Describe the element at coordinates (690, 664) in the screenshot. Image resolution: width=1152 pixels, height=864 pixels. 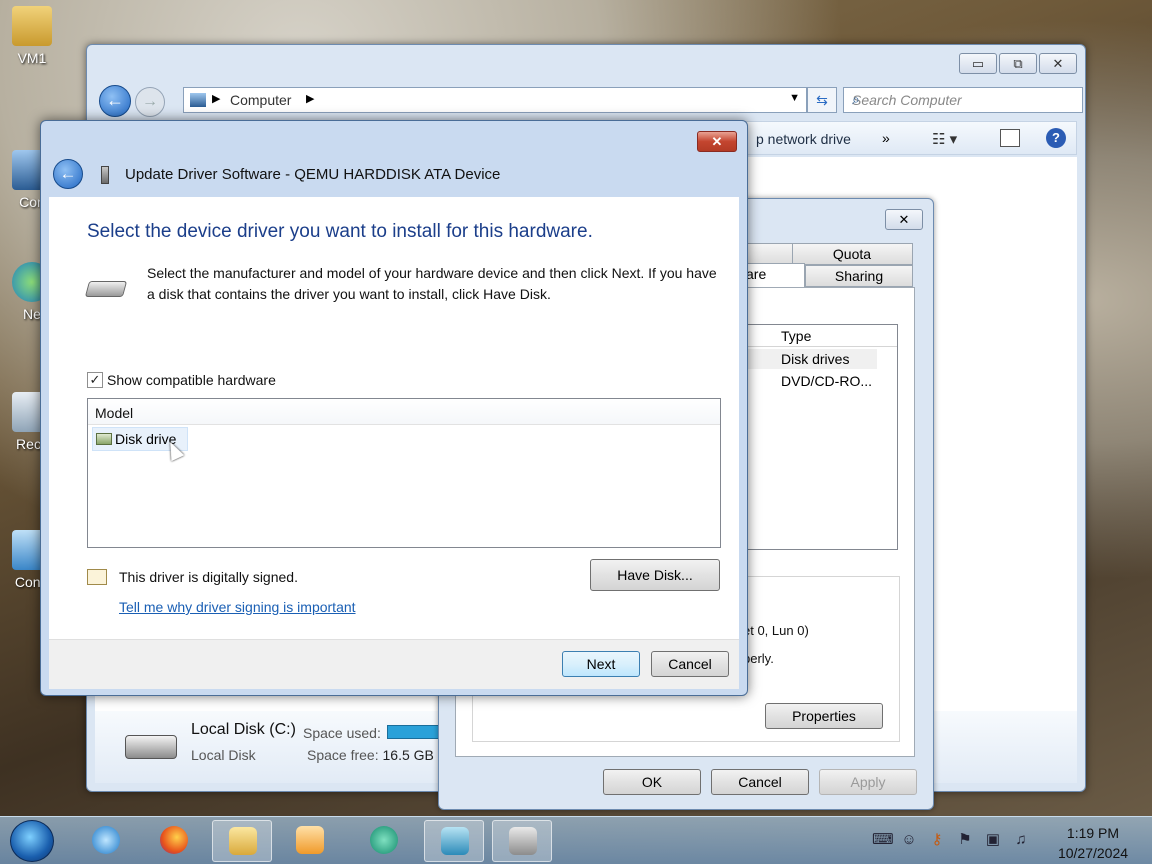
I see `cancel-button: Cancel` at that location.